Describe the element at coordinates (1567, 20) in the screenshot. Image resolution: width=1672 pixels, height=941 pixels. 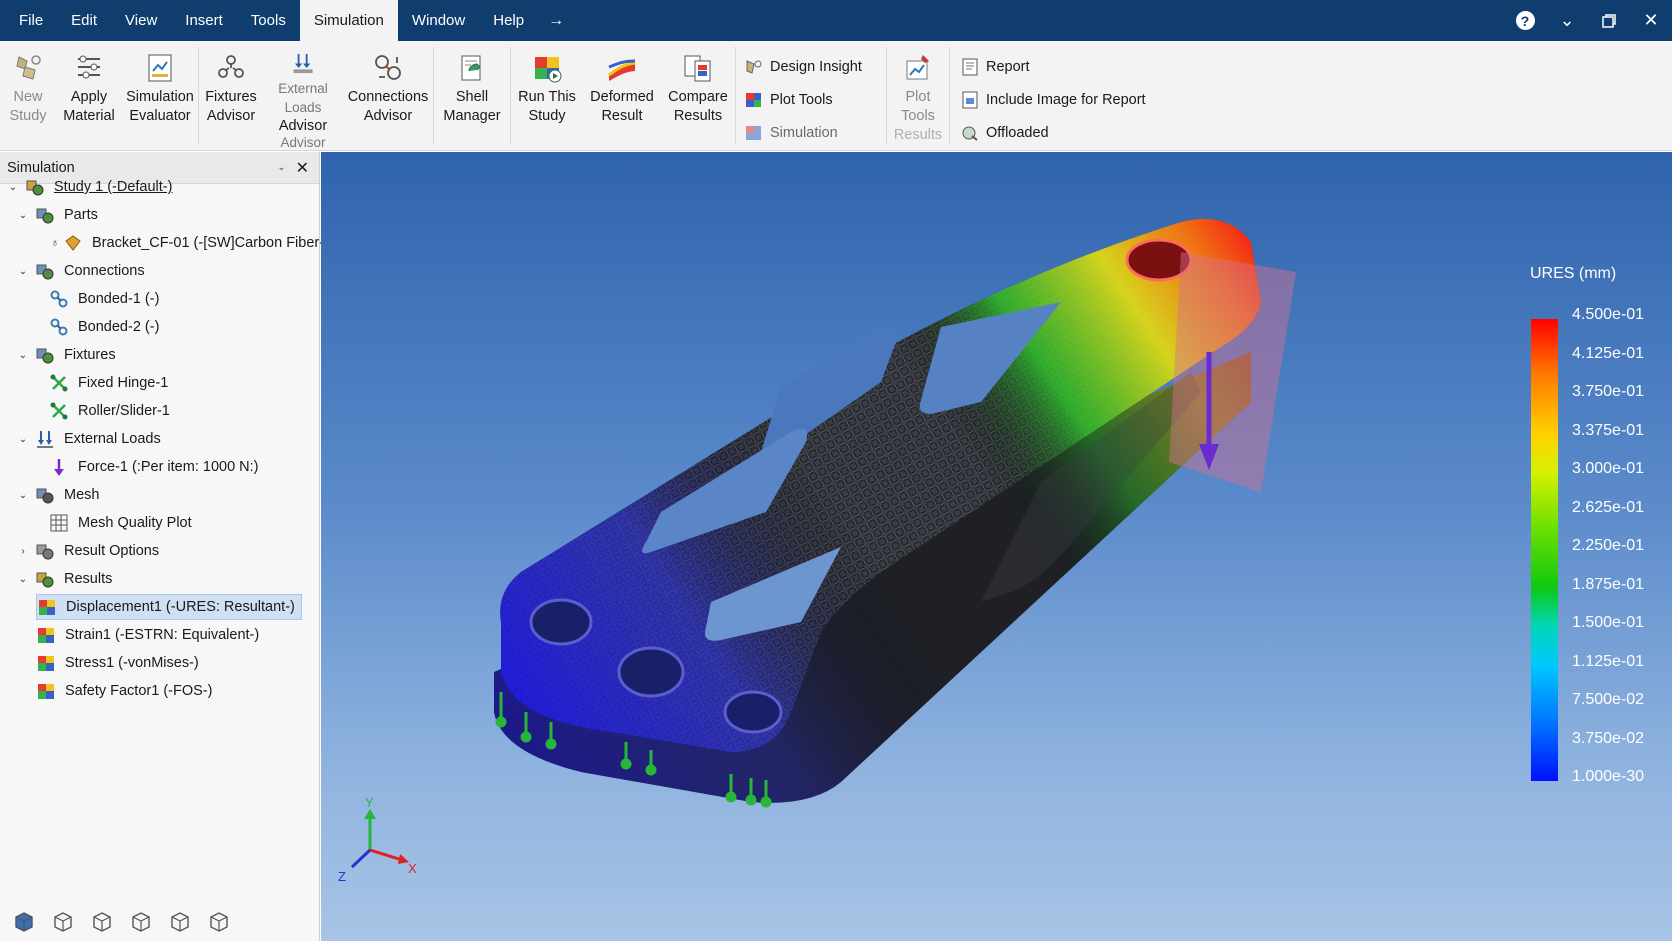
I see `minimize-icon: ⌄` at that location.